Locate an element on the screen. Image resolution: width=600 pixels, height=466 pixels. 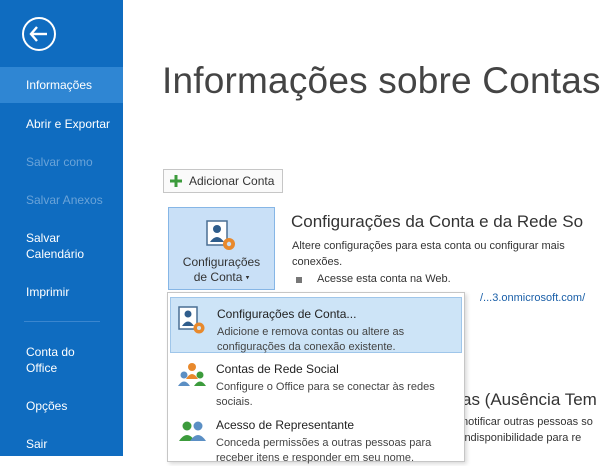
automatic-replies-title: as (Ausência Tem is located at coordinates (529, 399).